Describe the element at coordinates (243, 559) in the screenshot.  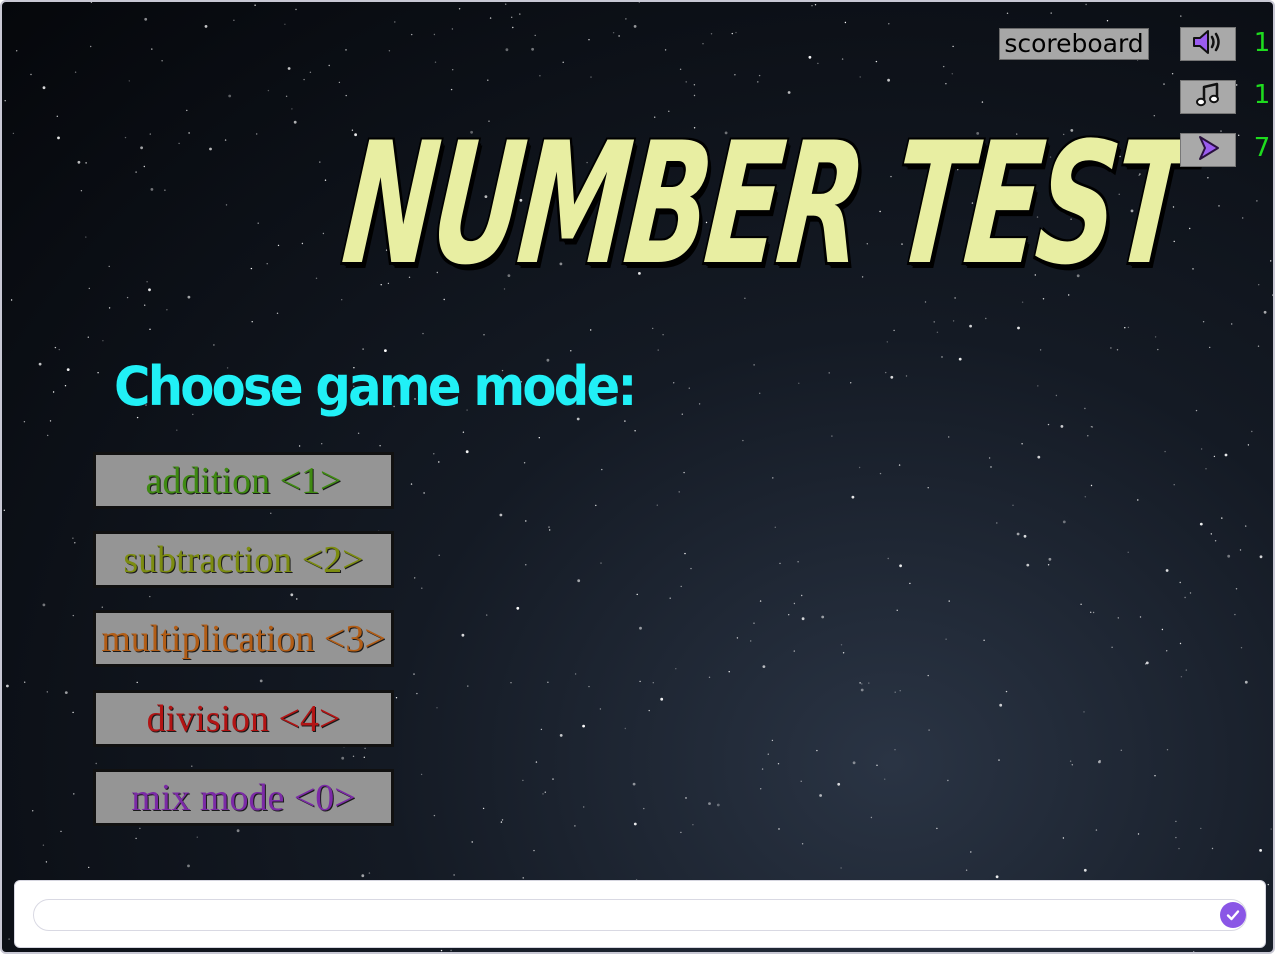
I see `mode-button-subtraction: subtraction <2>` at that location.